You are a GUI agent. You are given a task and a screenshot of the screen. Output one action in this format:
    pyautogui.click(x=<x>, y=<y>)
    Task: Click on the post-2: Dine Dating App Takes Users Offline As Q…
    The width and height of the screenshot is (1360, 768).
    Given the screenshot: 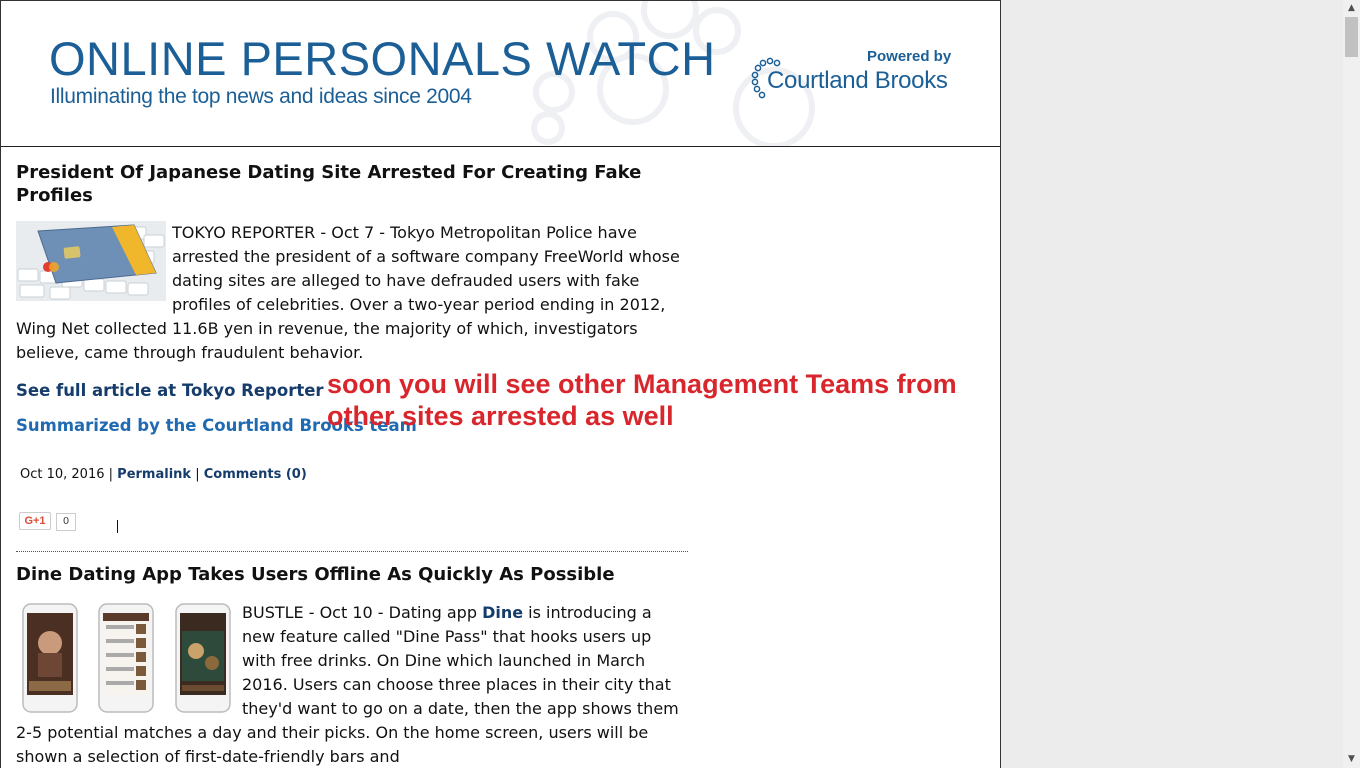 What is the action you would take?
    pyautogui.click(x=352, y=665)
    